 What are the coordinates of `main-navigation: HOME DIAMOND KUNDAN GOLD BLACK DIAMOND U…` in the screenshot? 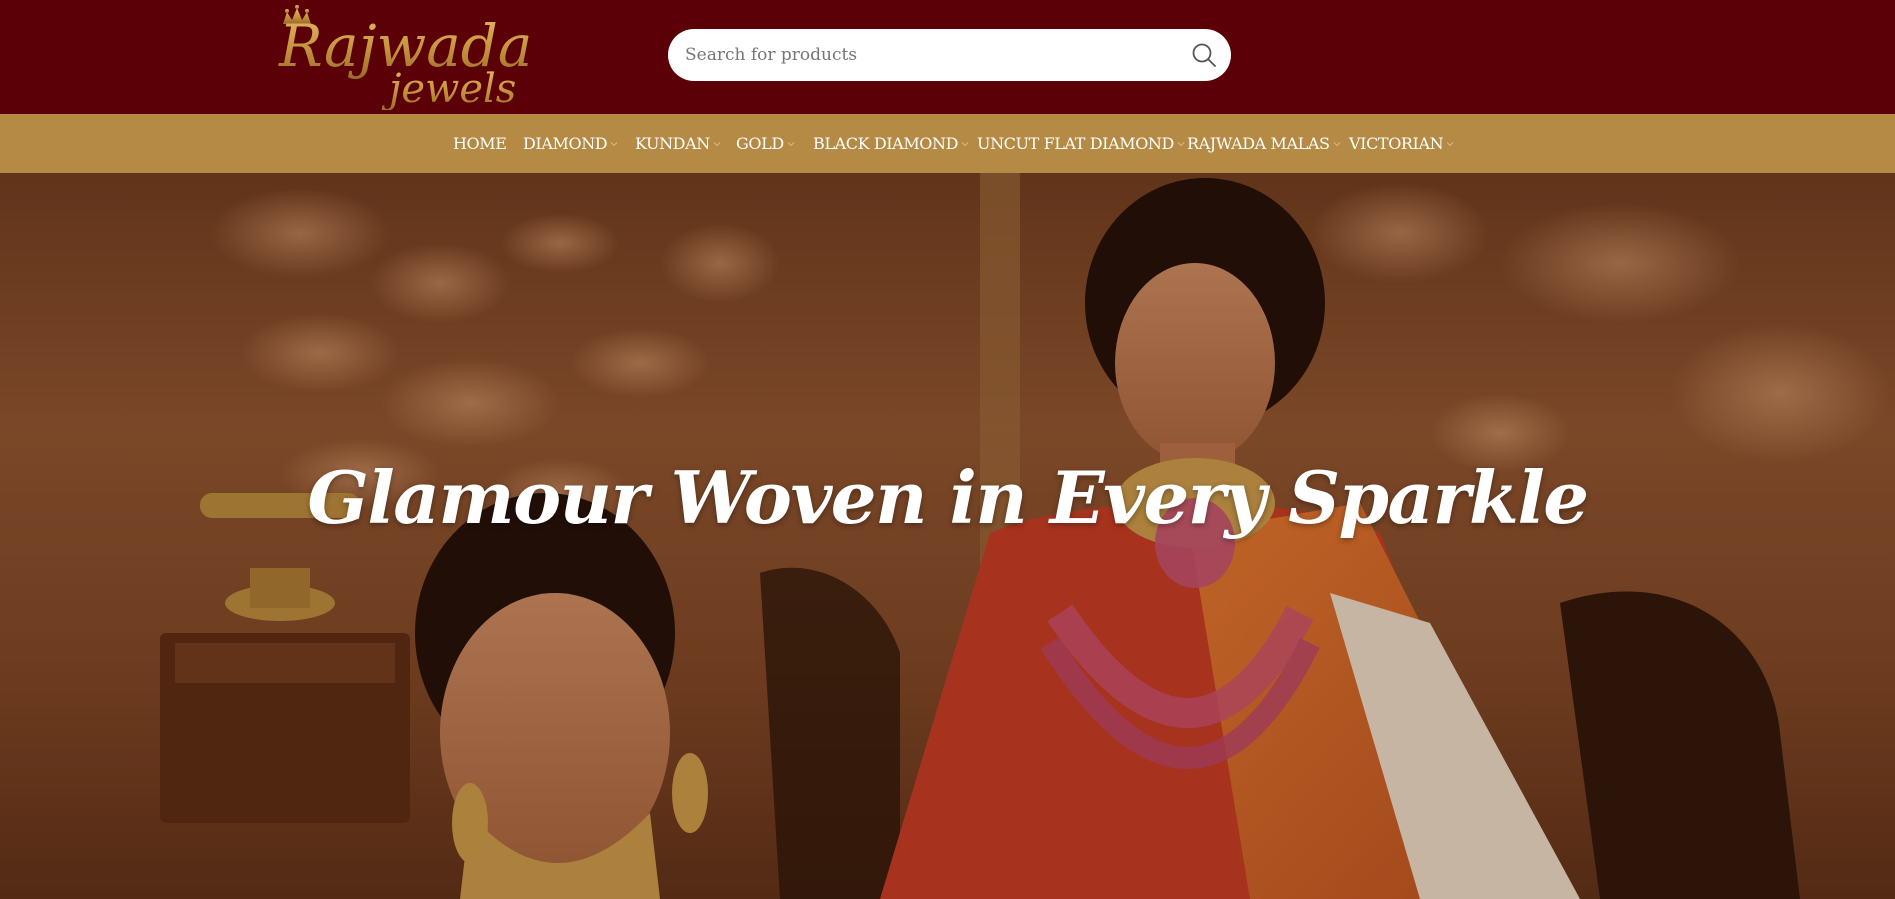 It's located at (947, 143).